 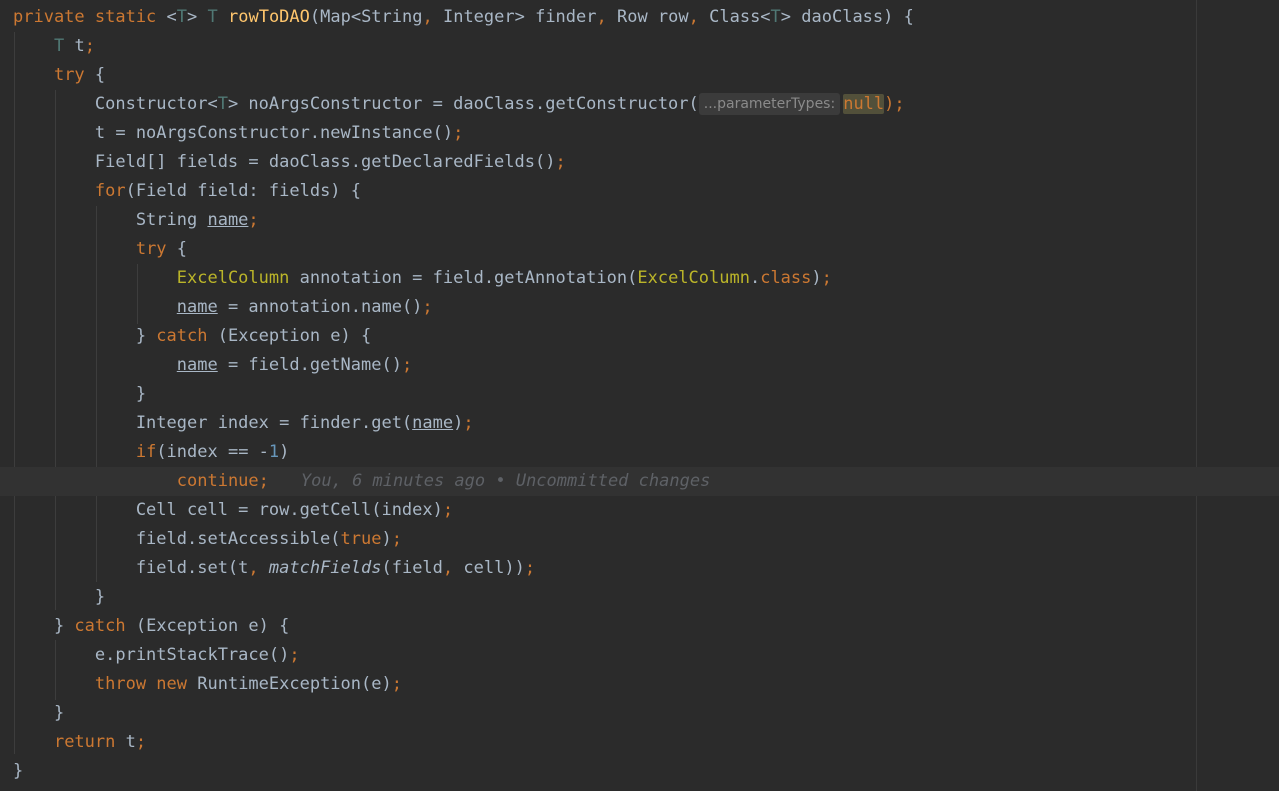 I want to click on code-line: T t;, so click(x=639, y=46).